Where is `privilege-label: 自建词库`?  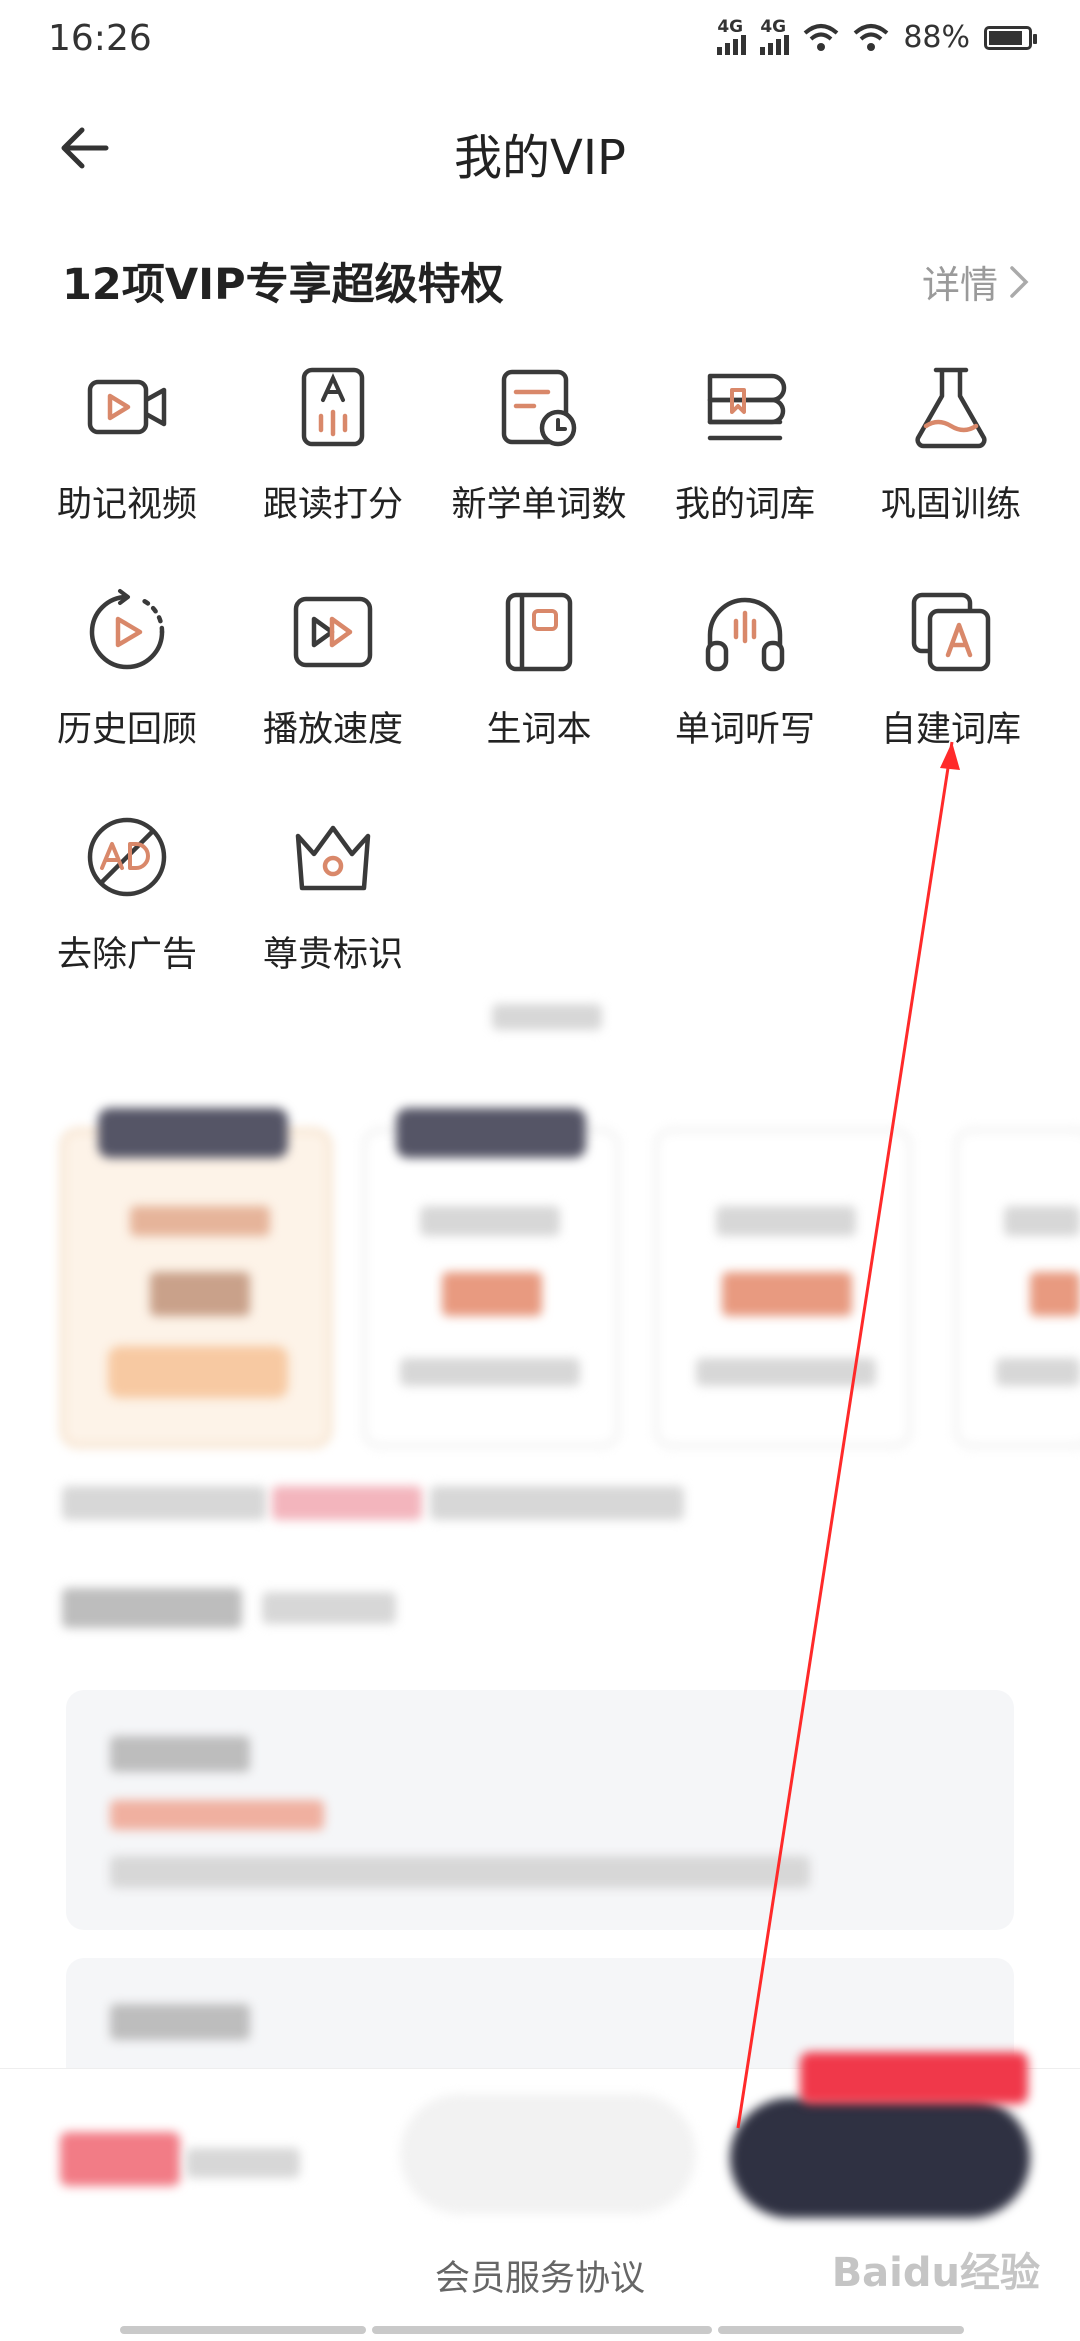 privilege-label: 自建词库 is located at coordinates (950, 730).